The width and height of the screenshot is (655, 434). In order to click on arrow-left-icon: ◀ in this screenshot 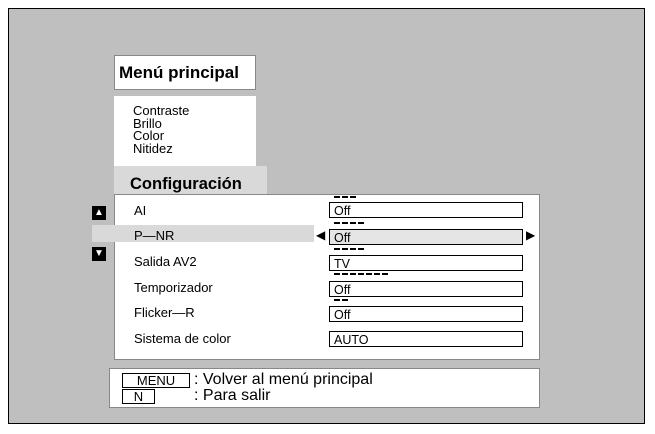, I will do `click(320, 235)`.